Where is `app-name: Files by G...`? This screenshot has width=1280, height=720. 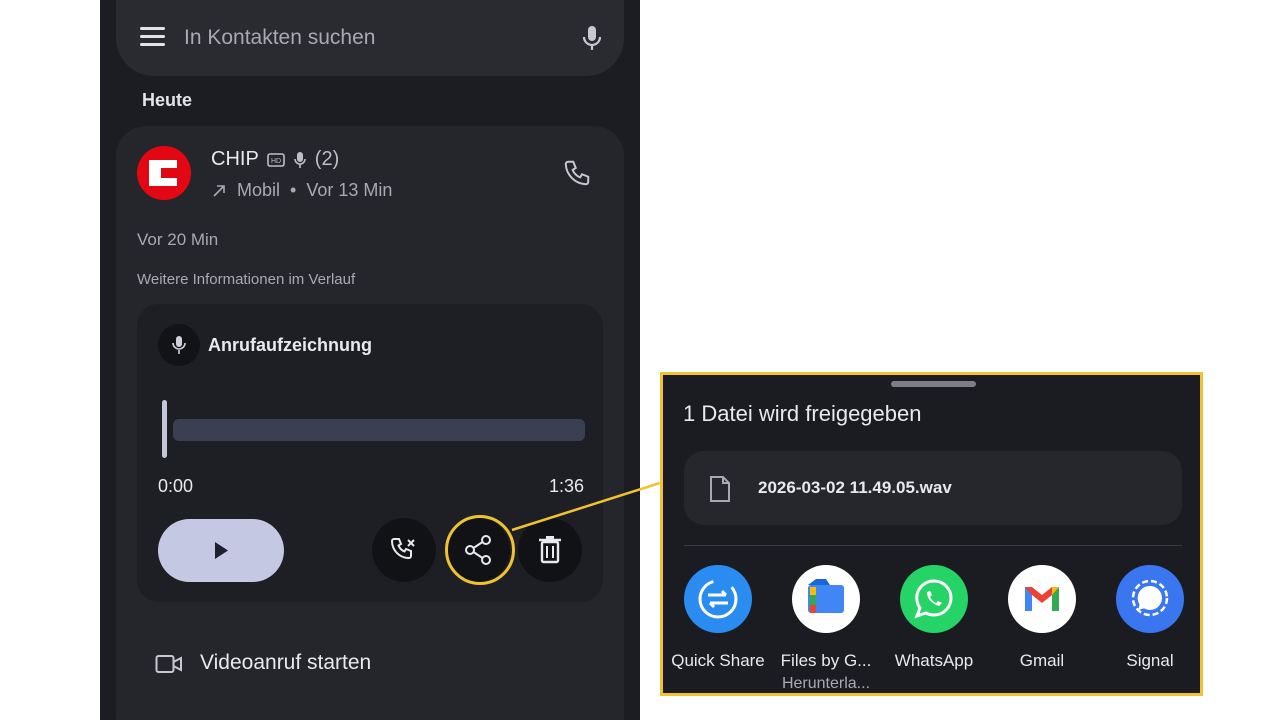
app-name: Files by G... is located at coordinates (826, 660).